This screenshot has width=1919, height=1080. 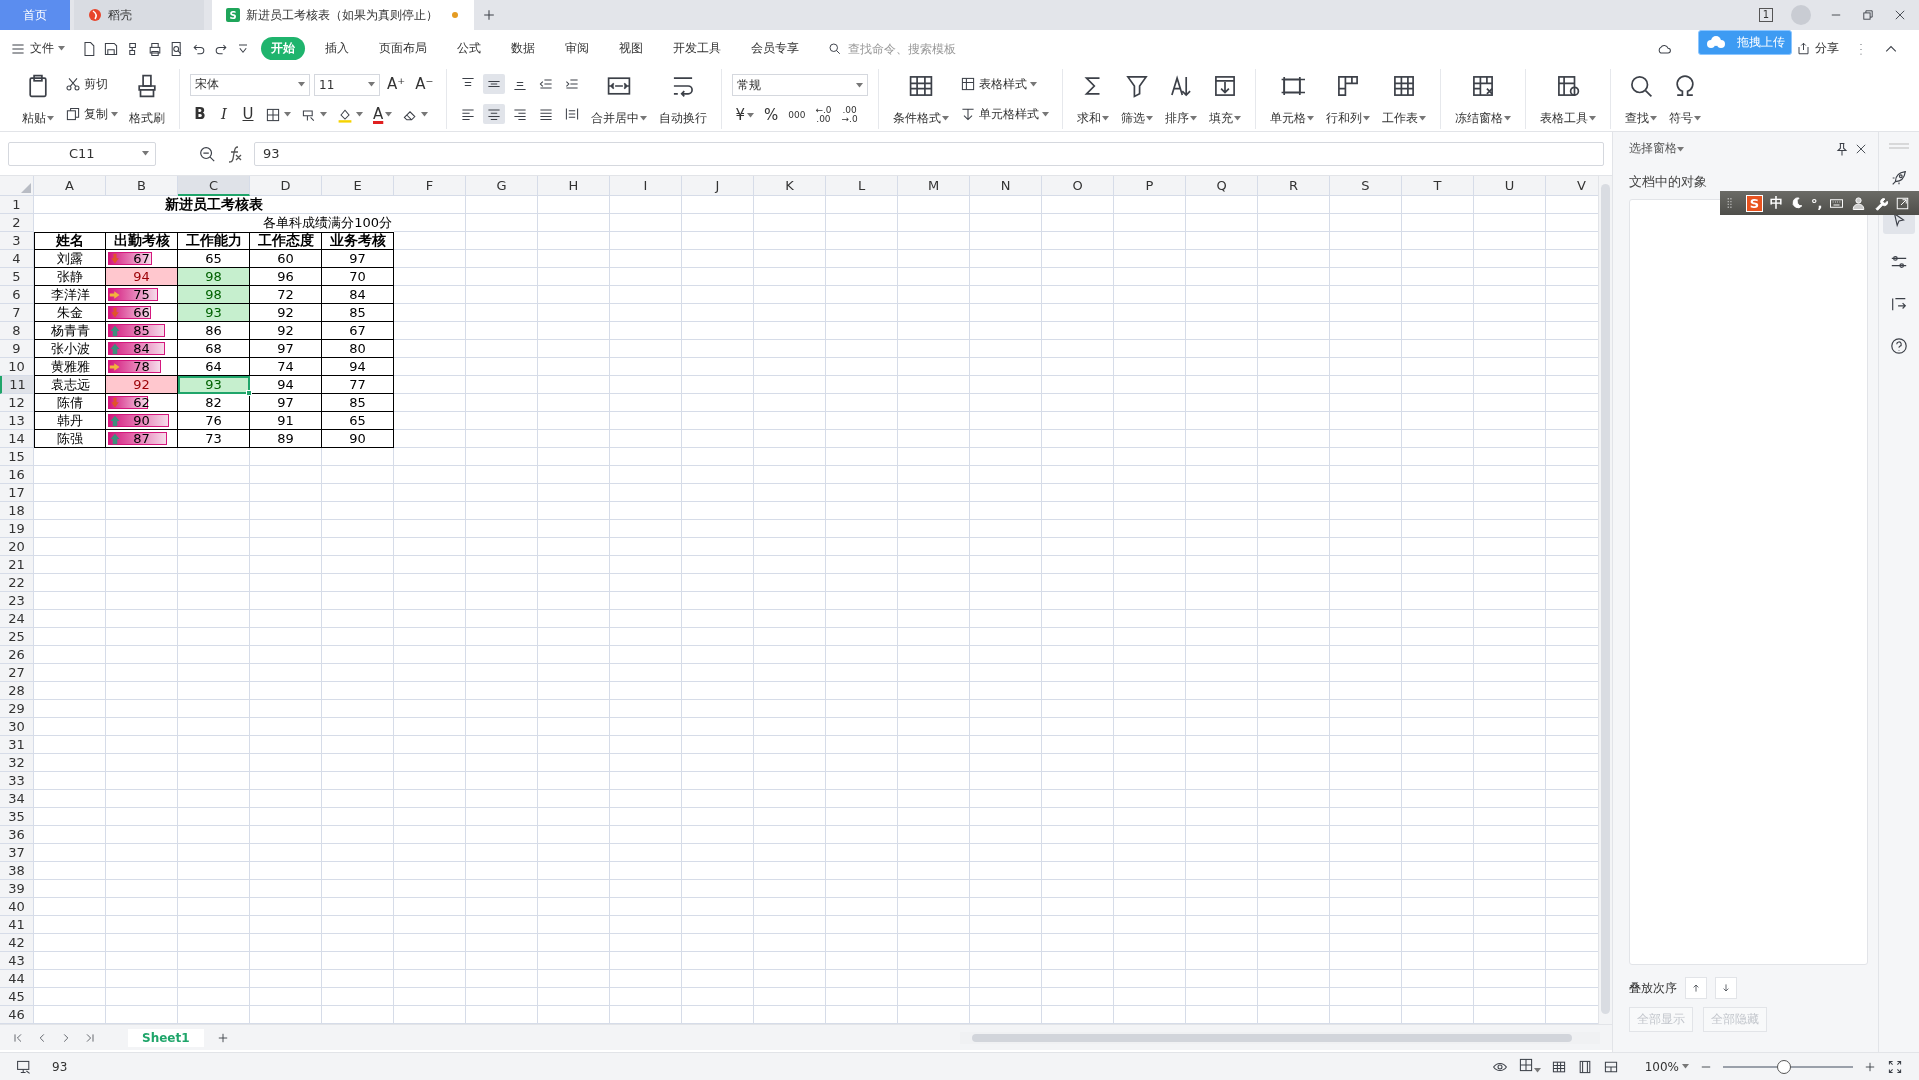 I want to click on column-header: O, so click(x=1078, y=186).